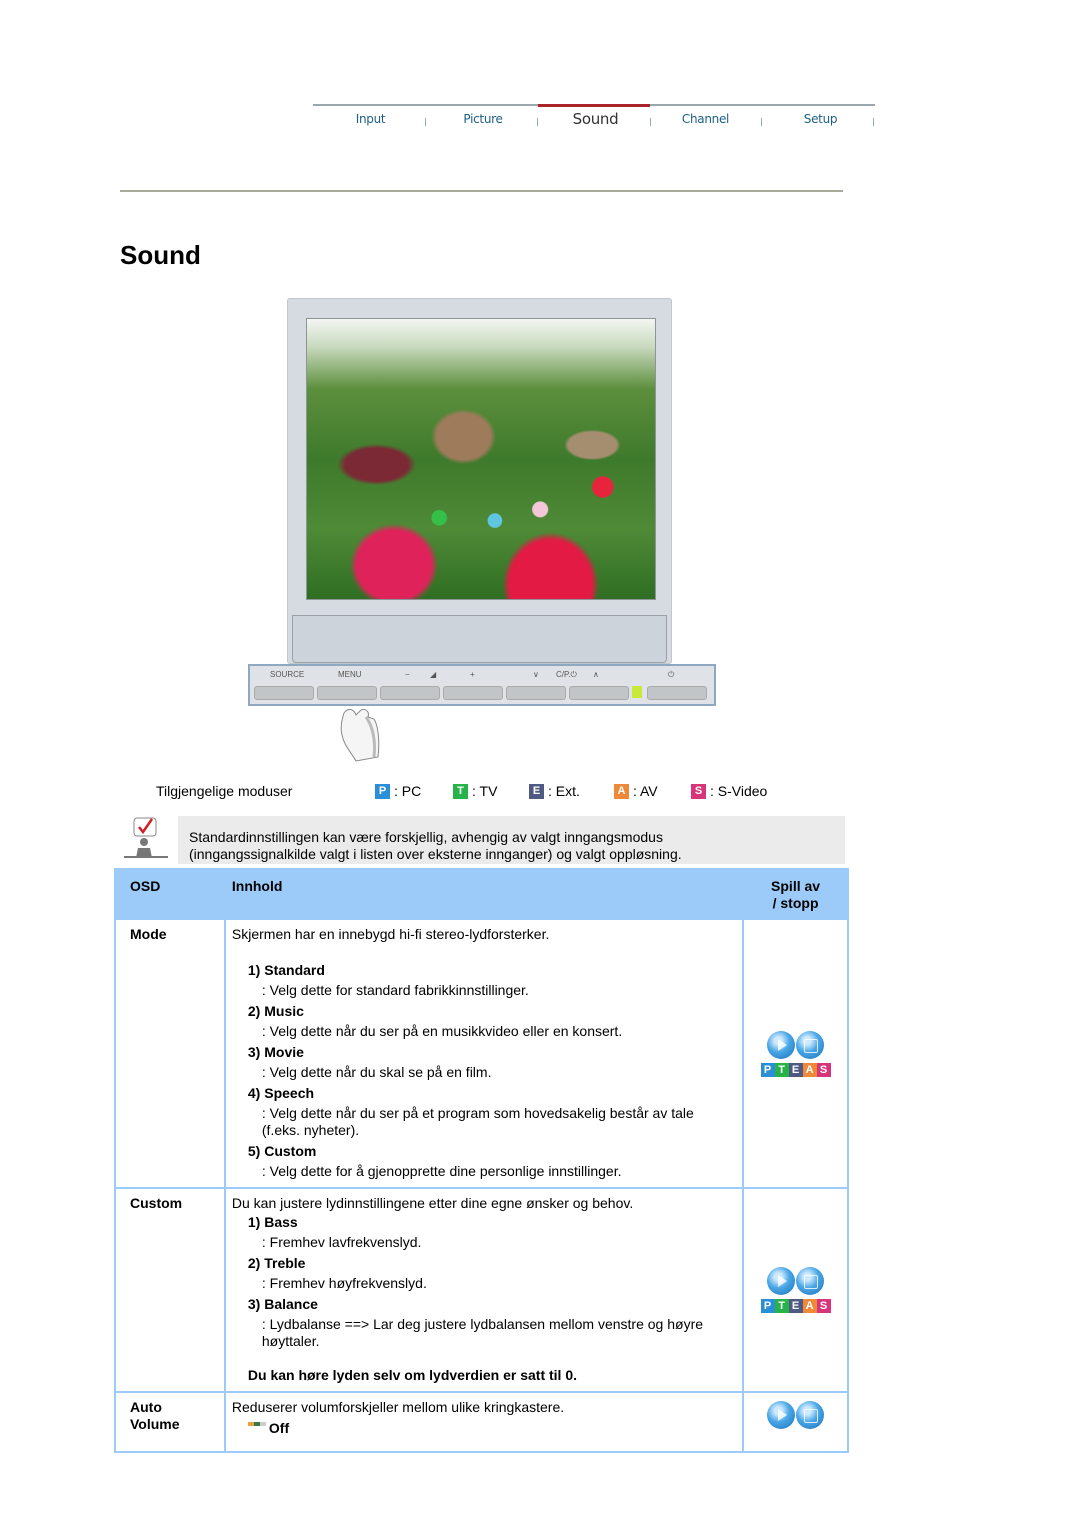 This screenshot has height=1527, width=1080. I want to click on panel-label-cp: C/P.⏻, so click(566, 674).